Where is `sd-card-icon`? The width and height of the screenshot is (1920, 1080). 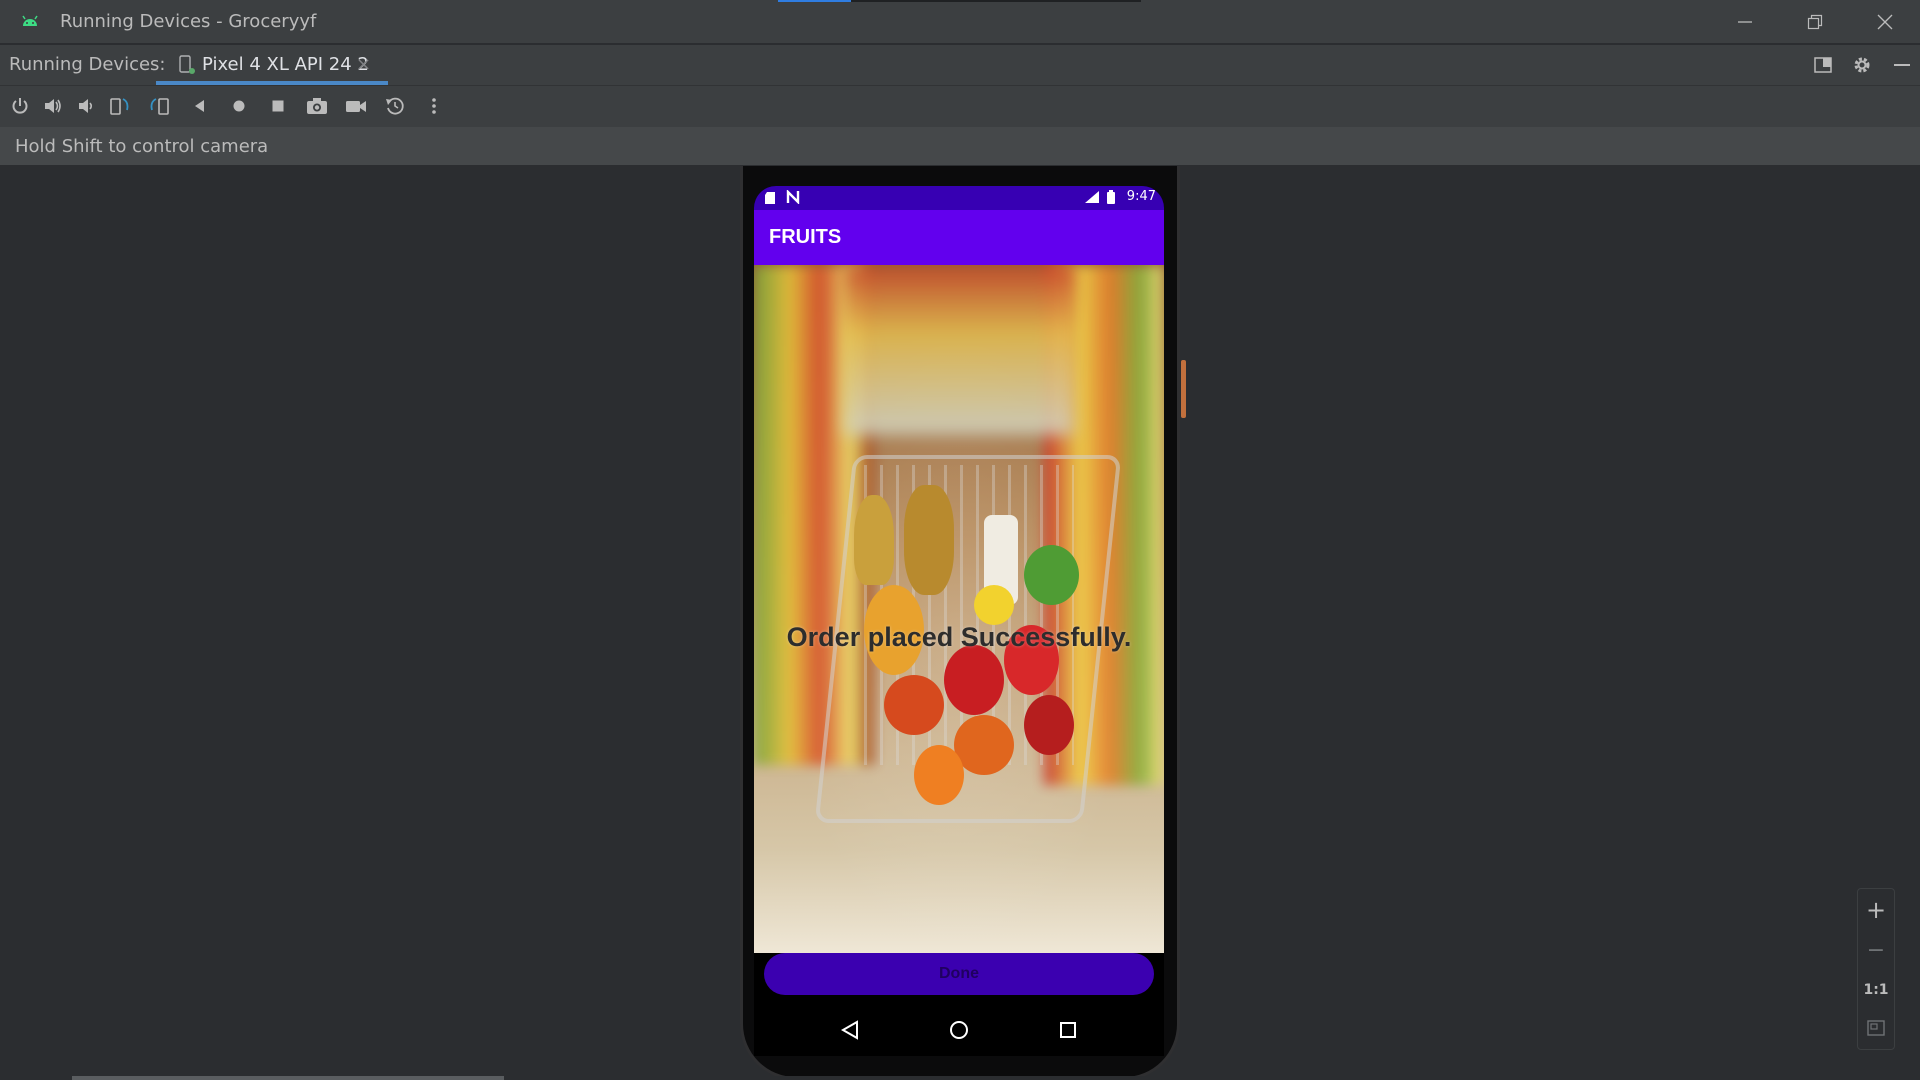 sd-card-icon is located at coordinates (770, 198).